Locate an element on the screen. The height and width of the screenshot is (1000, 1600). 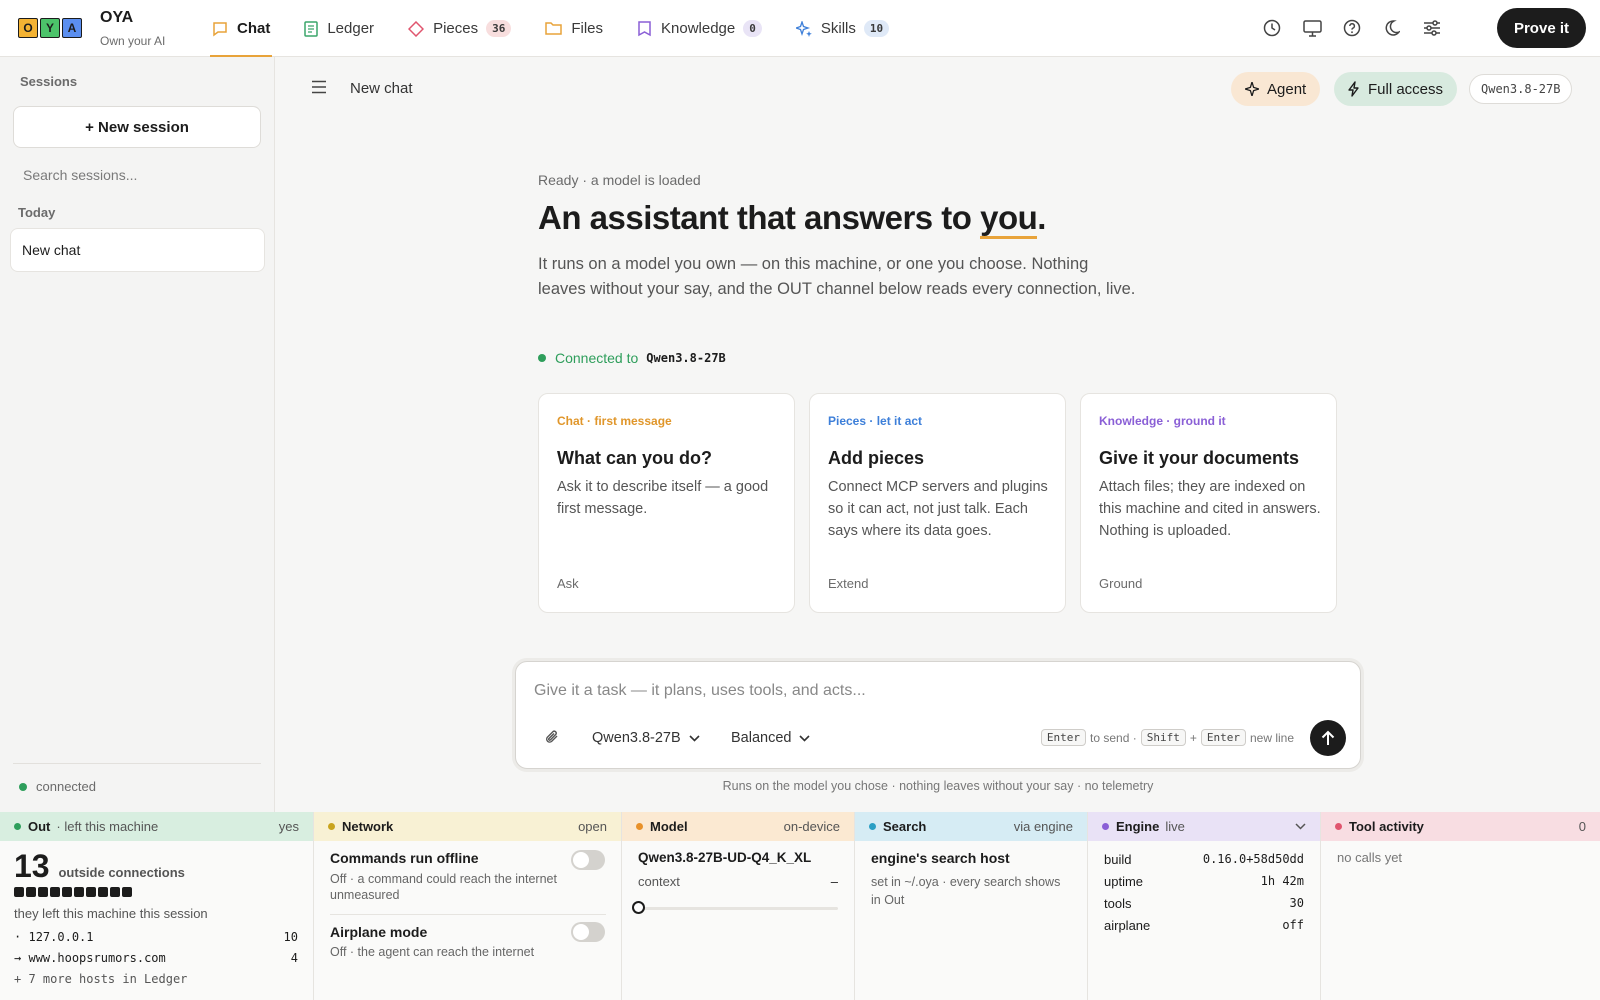
logo-letter-o: O is located at coordinates (28, 28).